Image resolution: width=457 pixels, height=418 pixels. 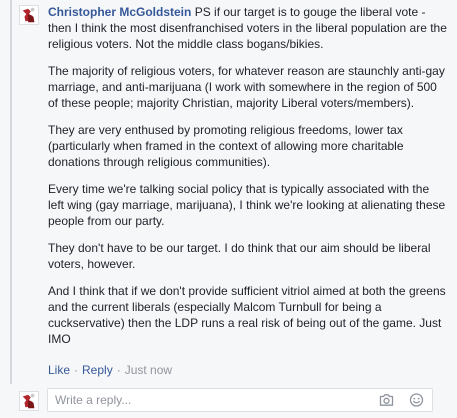 I want to click on reply-box, so click(x=240, y=400).